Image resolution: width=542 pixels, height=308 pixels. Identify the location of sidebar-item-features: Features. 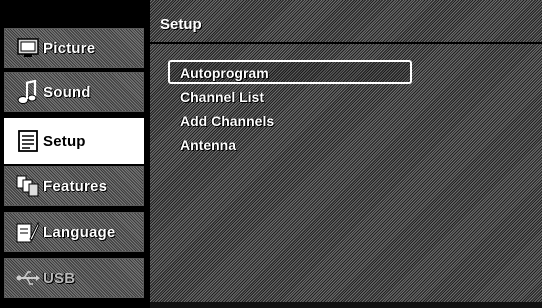
(74, 186).